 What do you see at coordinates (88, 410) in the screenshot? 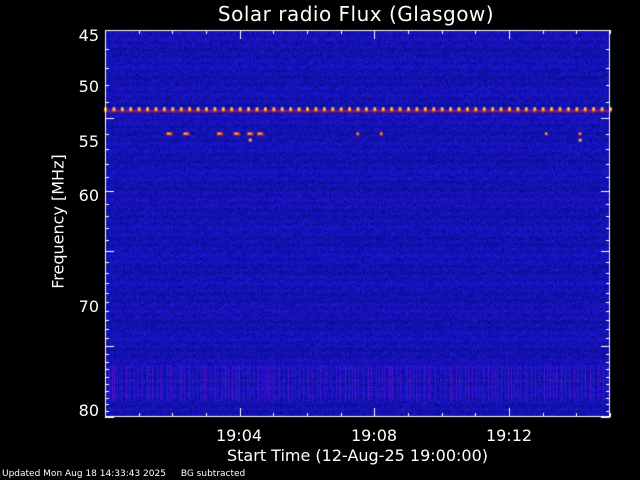
I see `y-tick-label: 80` at bounding box center [88, 410].